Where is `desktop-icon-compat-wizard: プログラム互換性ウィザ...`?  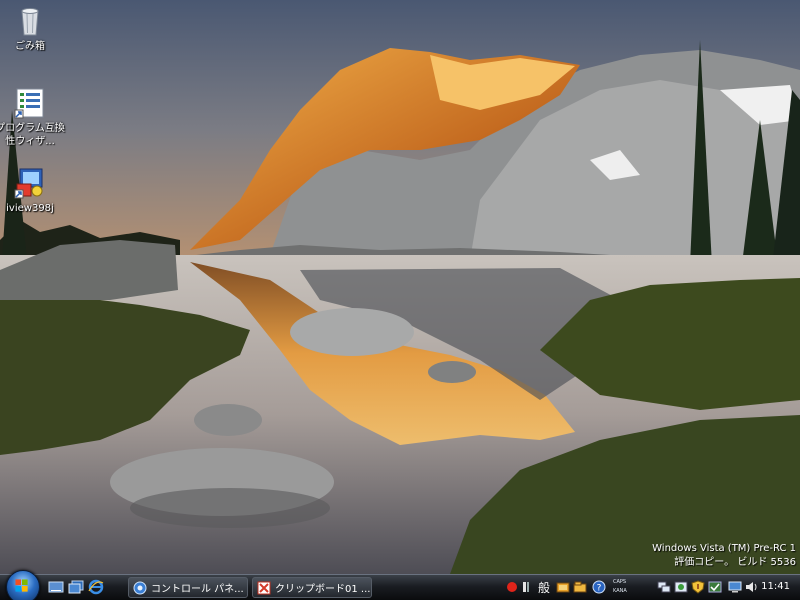
desktop-icon-compat-wizard: プログラム互換性ウィザ... is located at coordinates (32, 117).